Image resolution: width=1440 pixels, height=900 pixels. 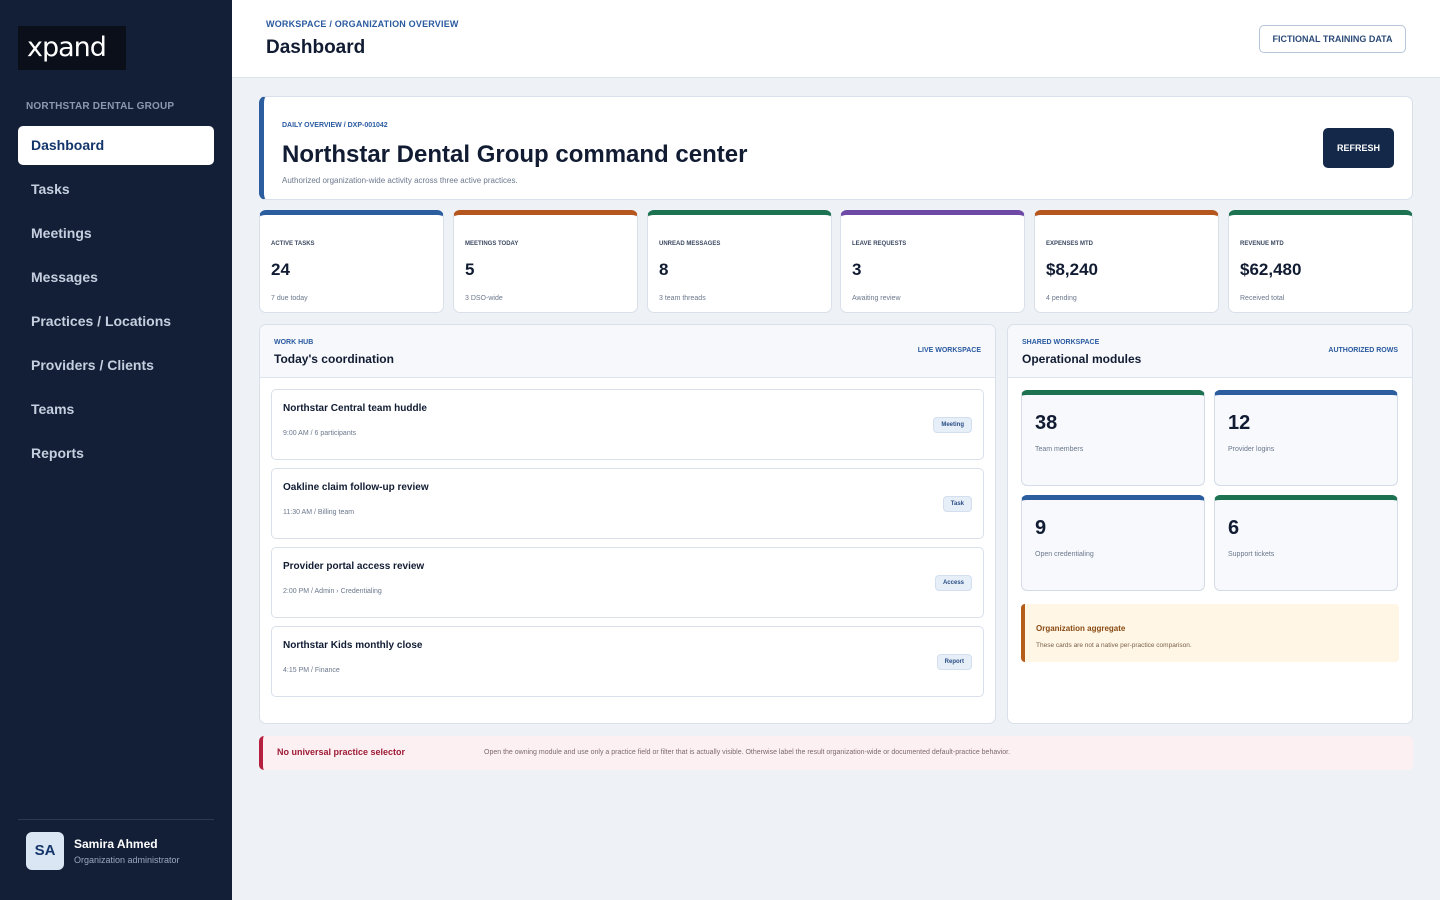 I want to click on stat-value: $8,240, so click(x=1072, y=269).